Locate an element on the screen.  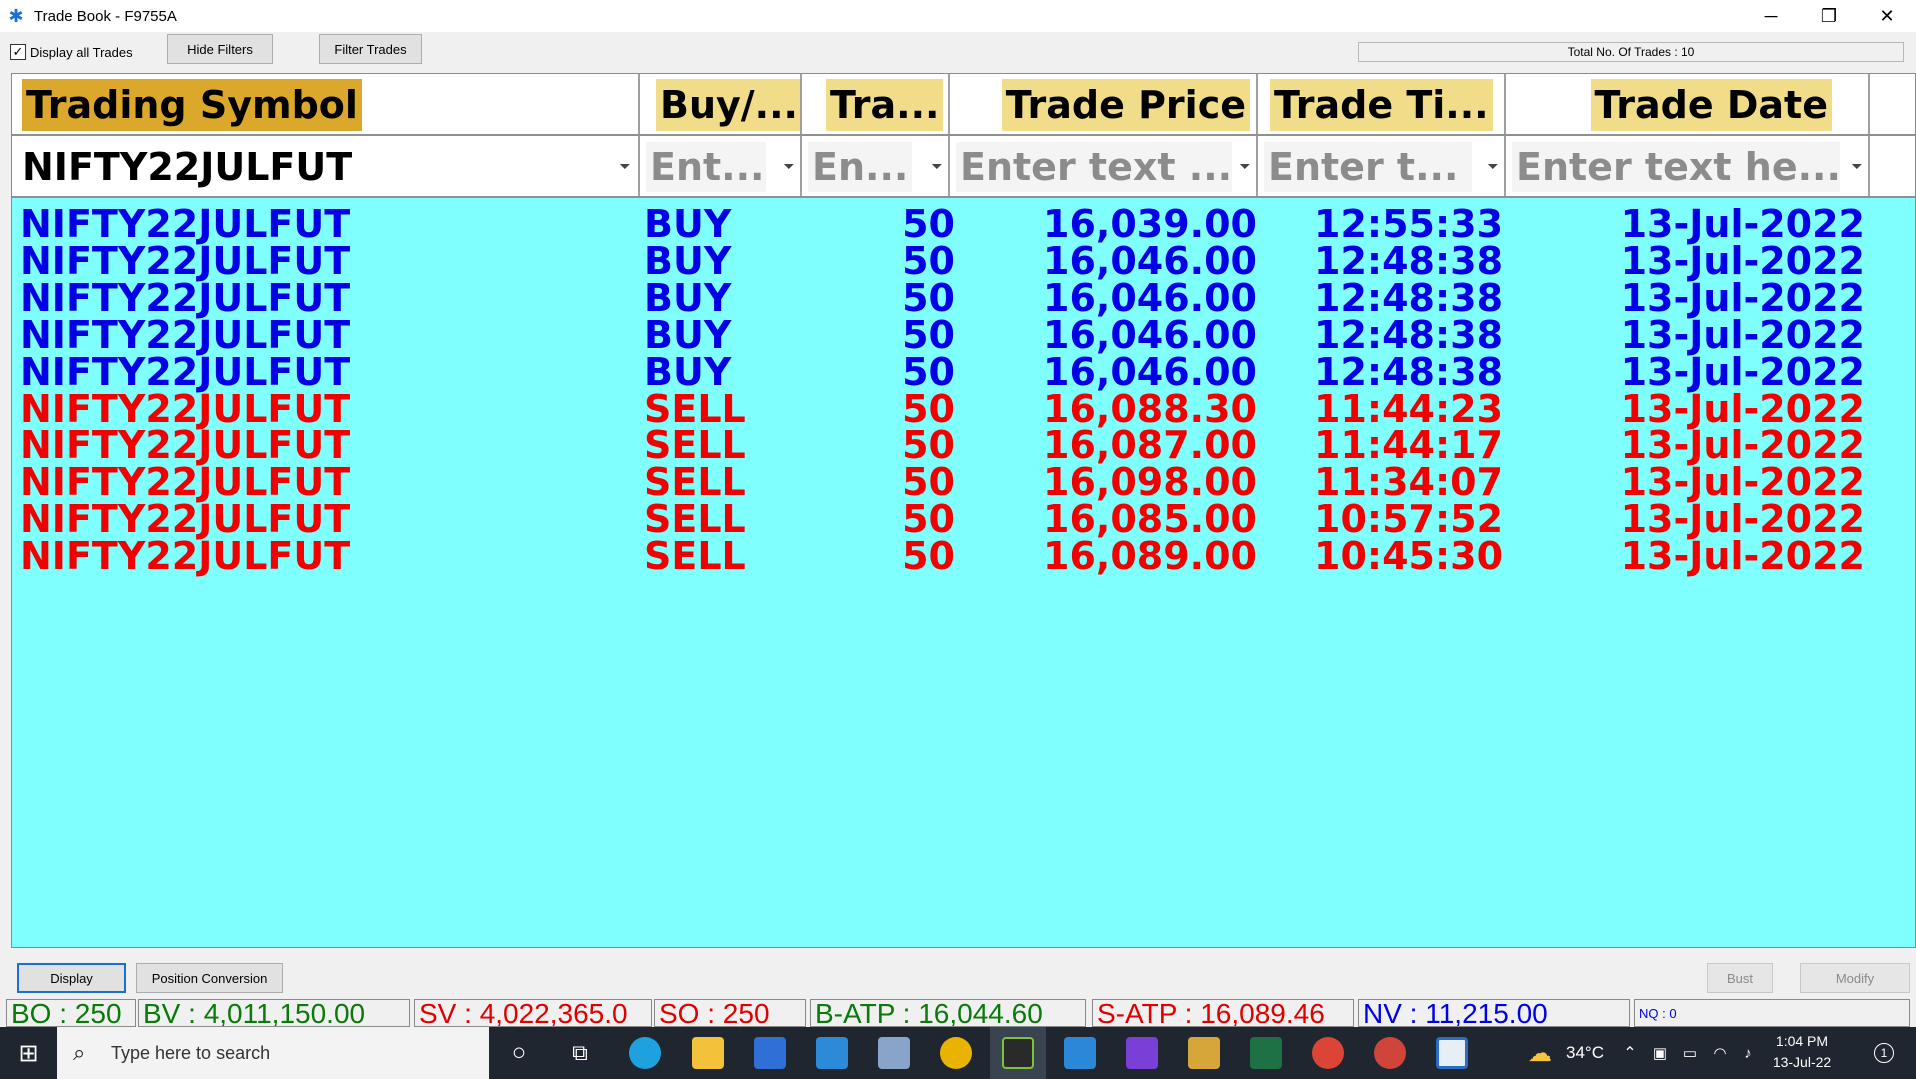
status-sv: SV : 4,022,365.0 is located at coordinates (533, 1013).